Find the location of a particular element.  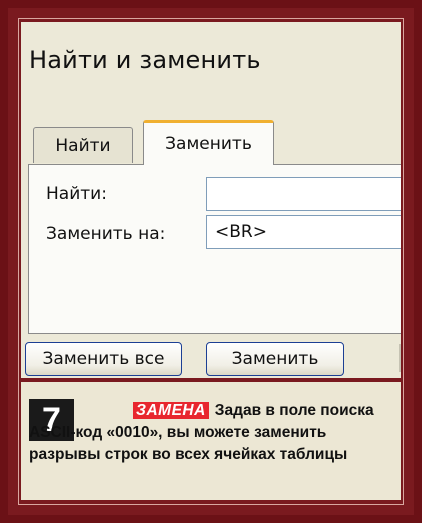

tab-replace: Заменить is located at coordinates (208, 142).